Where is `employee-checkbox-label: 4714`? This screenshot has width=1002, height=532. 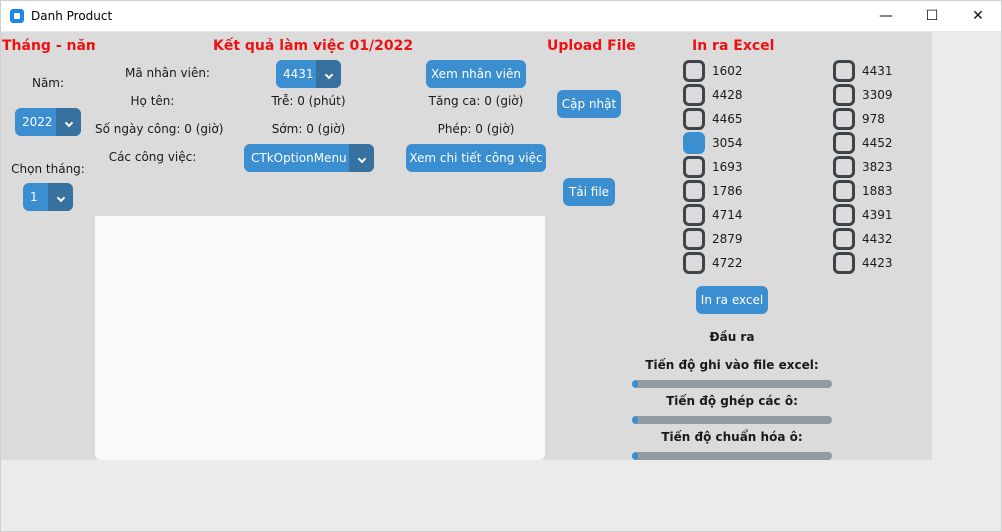 employee-checkbox-label: 4714 is located at coordinates (727, 215).